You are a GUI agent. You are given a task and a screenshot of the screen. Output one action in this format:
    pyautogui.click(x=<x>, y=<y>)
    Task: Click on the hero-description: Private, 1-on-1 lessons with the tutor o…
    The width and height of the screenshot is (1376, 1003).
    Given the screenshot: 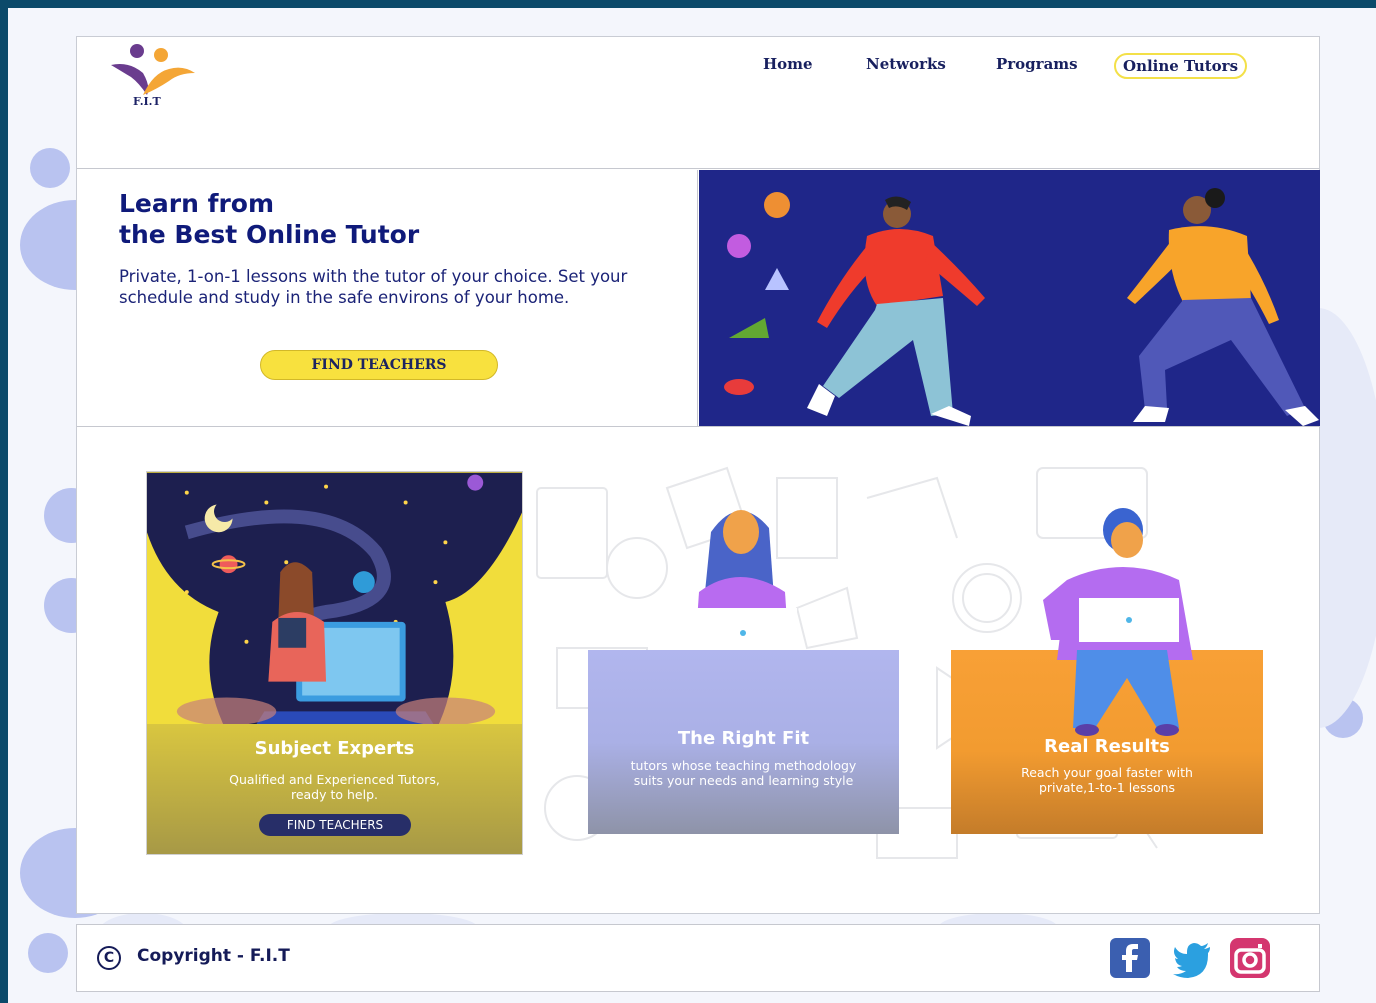 What is the action you would take?
    pyautogui.click(x=373, y=287)
    